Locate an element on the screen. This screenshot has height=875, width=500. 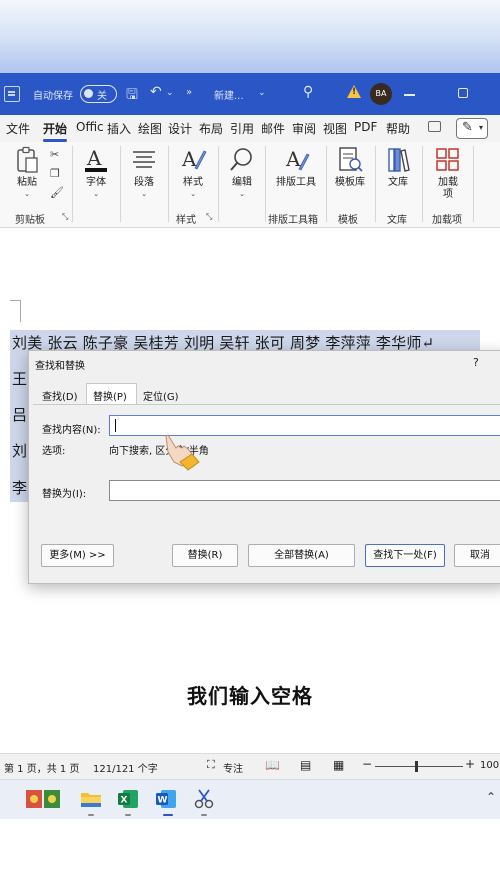
undo-icon: ↶ is located at coordinates (156, 92).